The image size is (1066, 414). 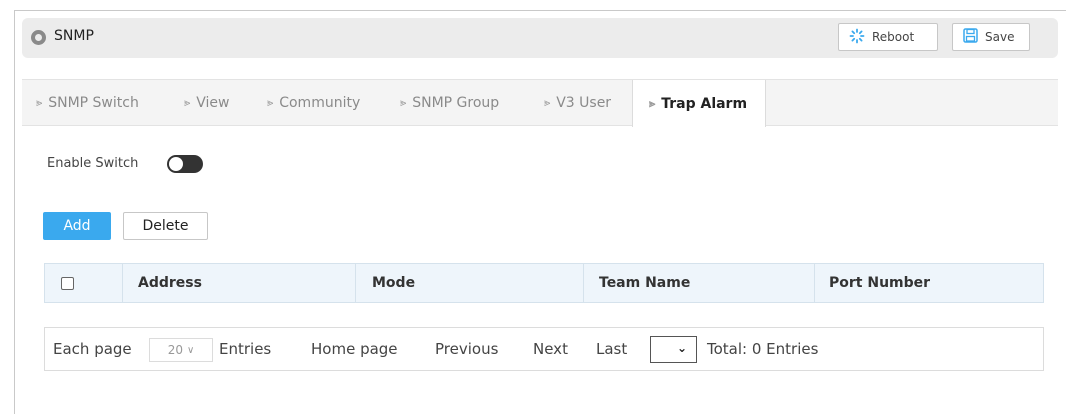 What do you see at coordinates (185, 164) in the screenshot?
I see `enable-switch-toggle` at bounding box center [185, 164].